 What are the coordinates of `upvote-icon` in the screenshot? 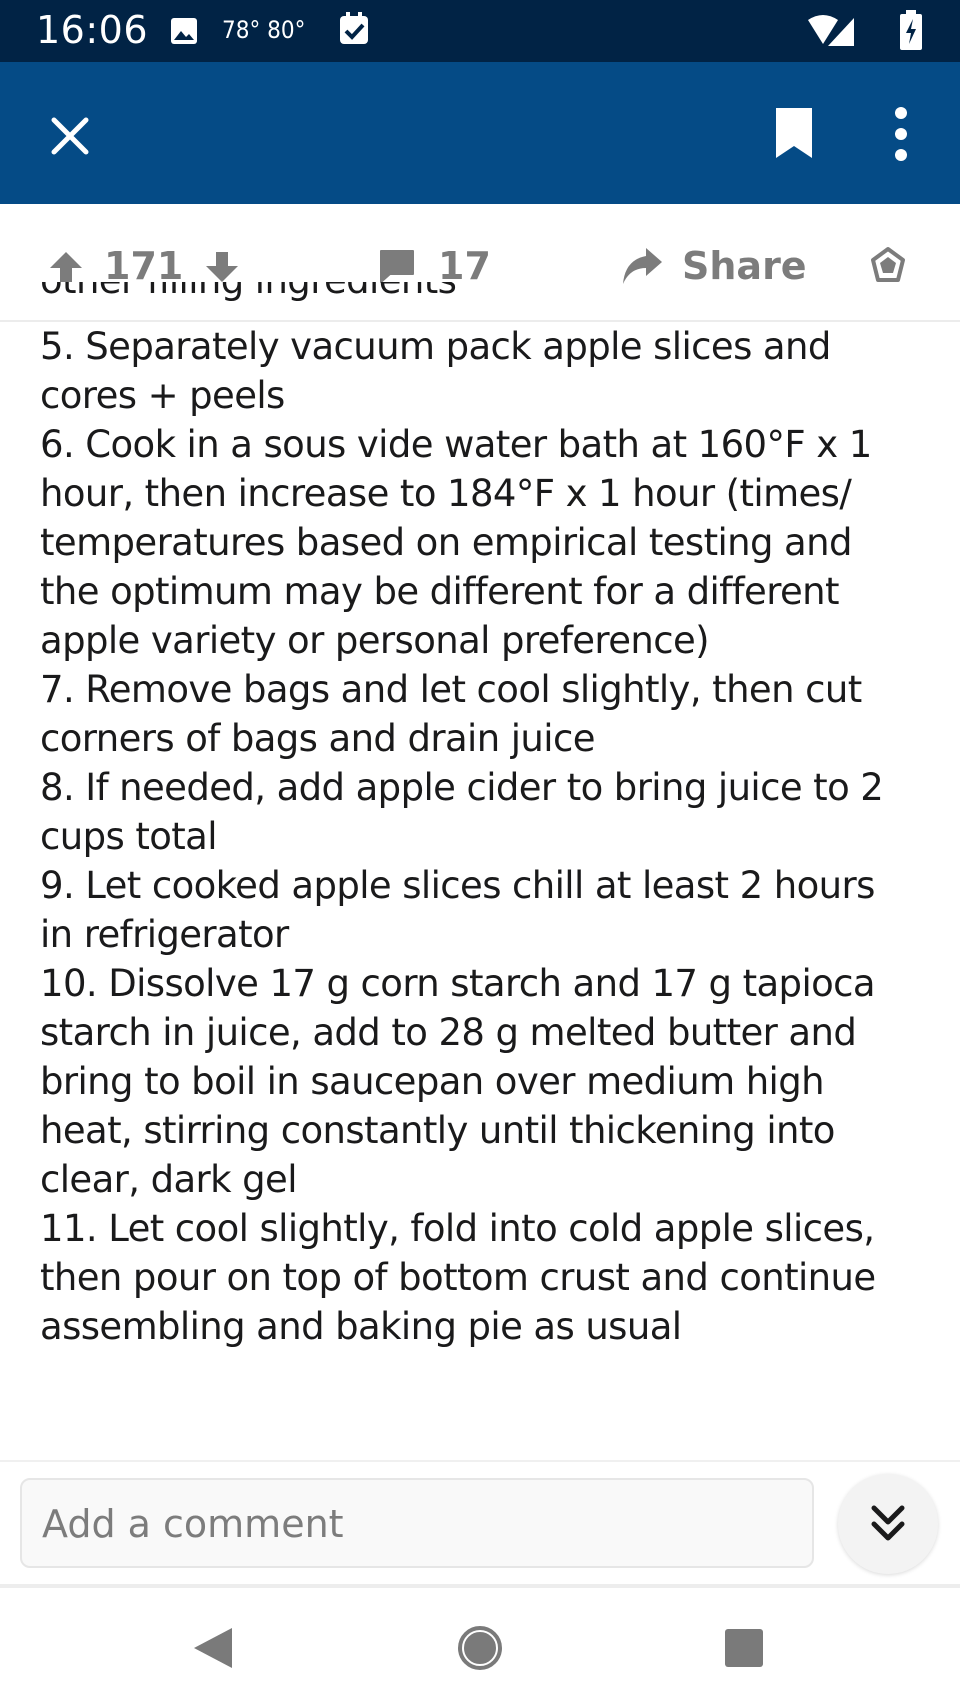 It's located at (66, 267).